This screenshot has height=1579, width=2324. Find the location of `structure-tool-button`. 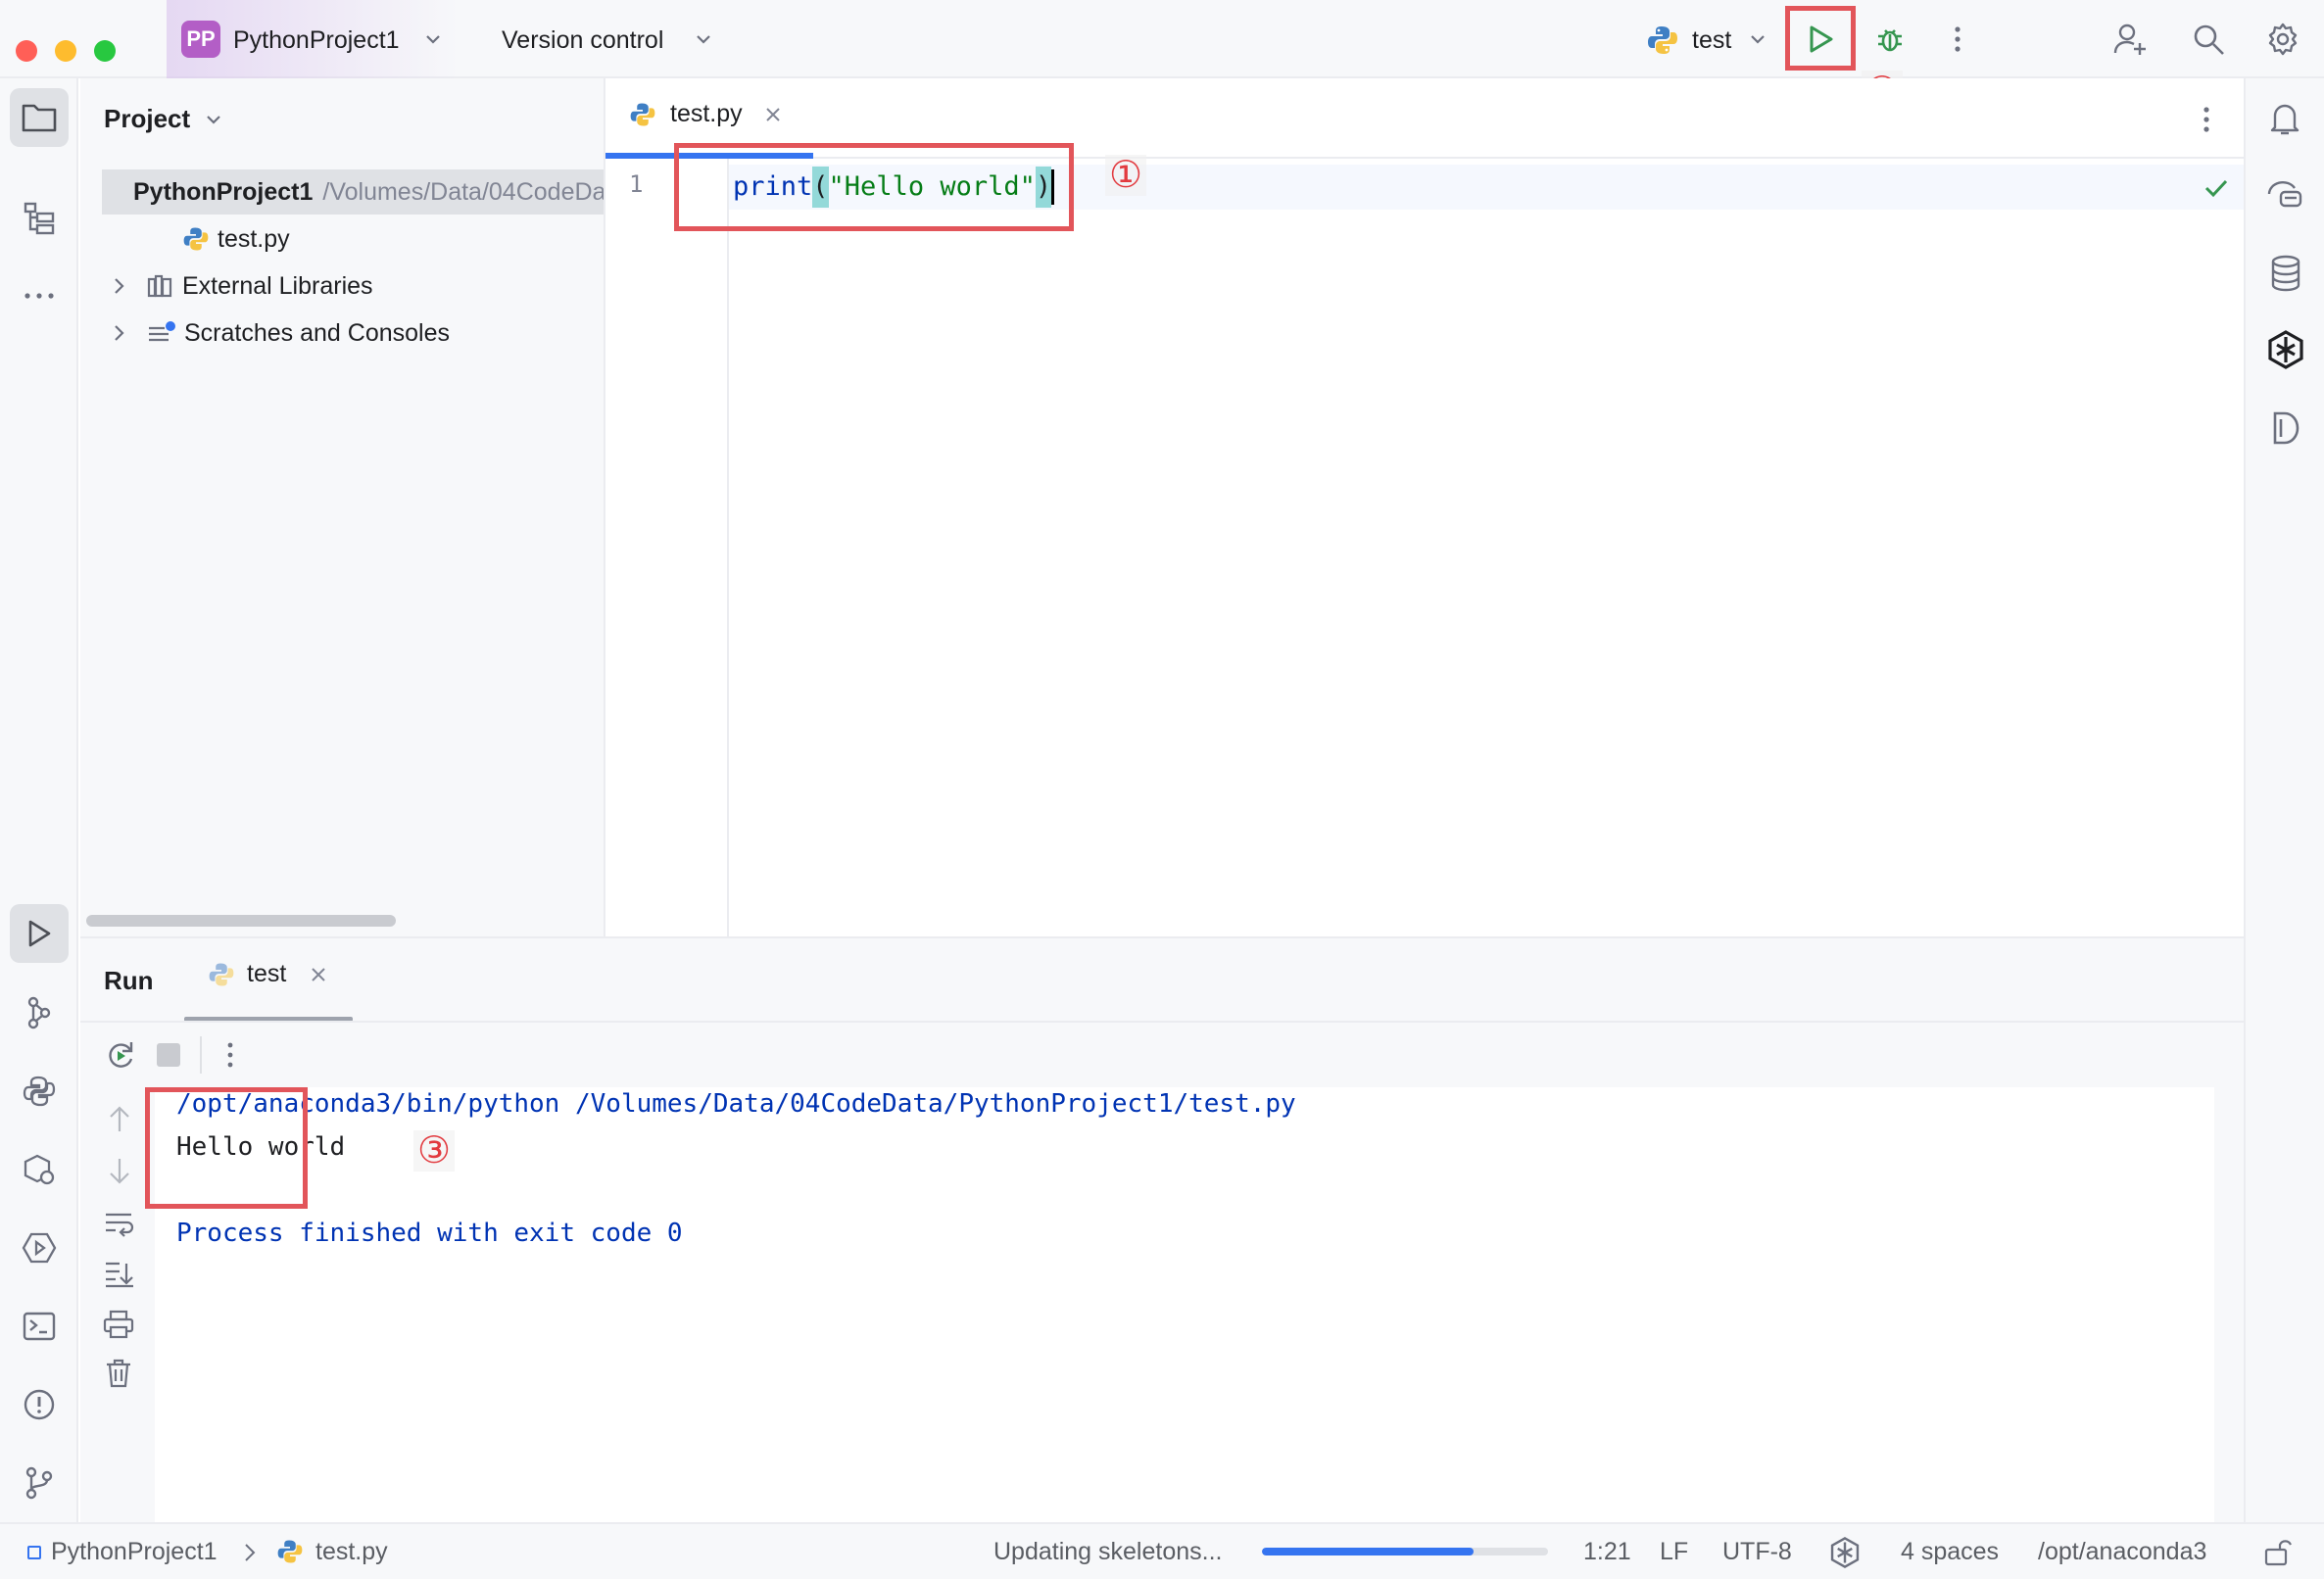

structure-tool-button is located at coordinates (39, 217).